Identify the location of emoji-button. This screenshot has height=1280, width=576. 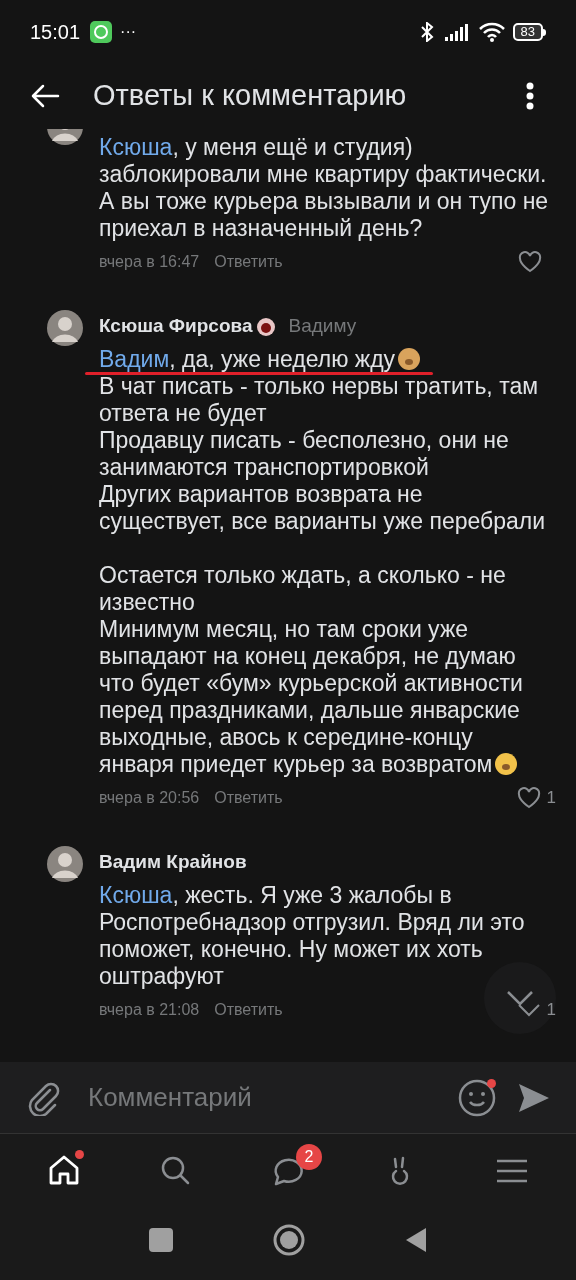
(477, 1097).